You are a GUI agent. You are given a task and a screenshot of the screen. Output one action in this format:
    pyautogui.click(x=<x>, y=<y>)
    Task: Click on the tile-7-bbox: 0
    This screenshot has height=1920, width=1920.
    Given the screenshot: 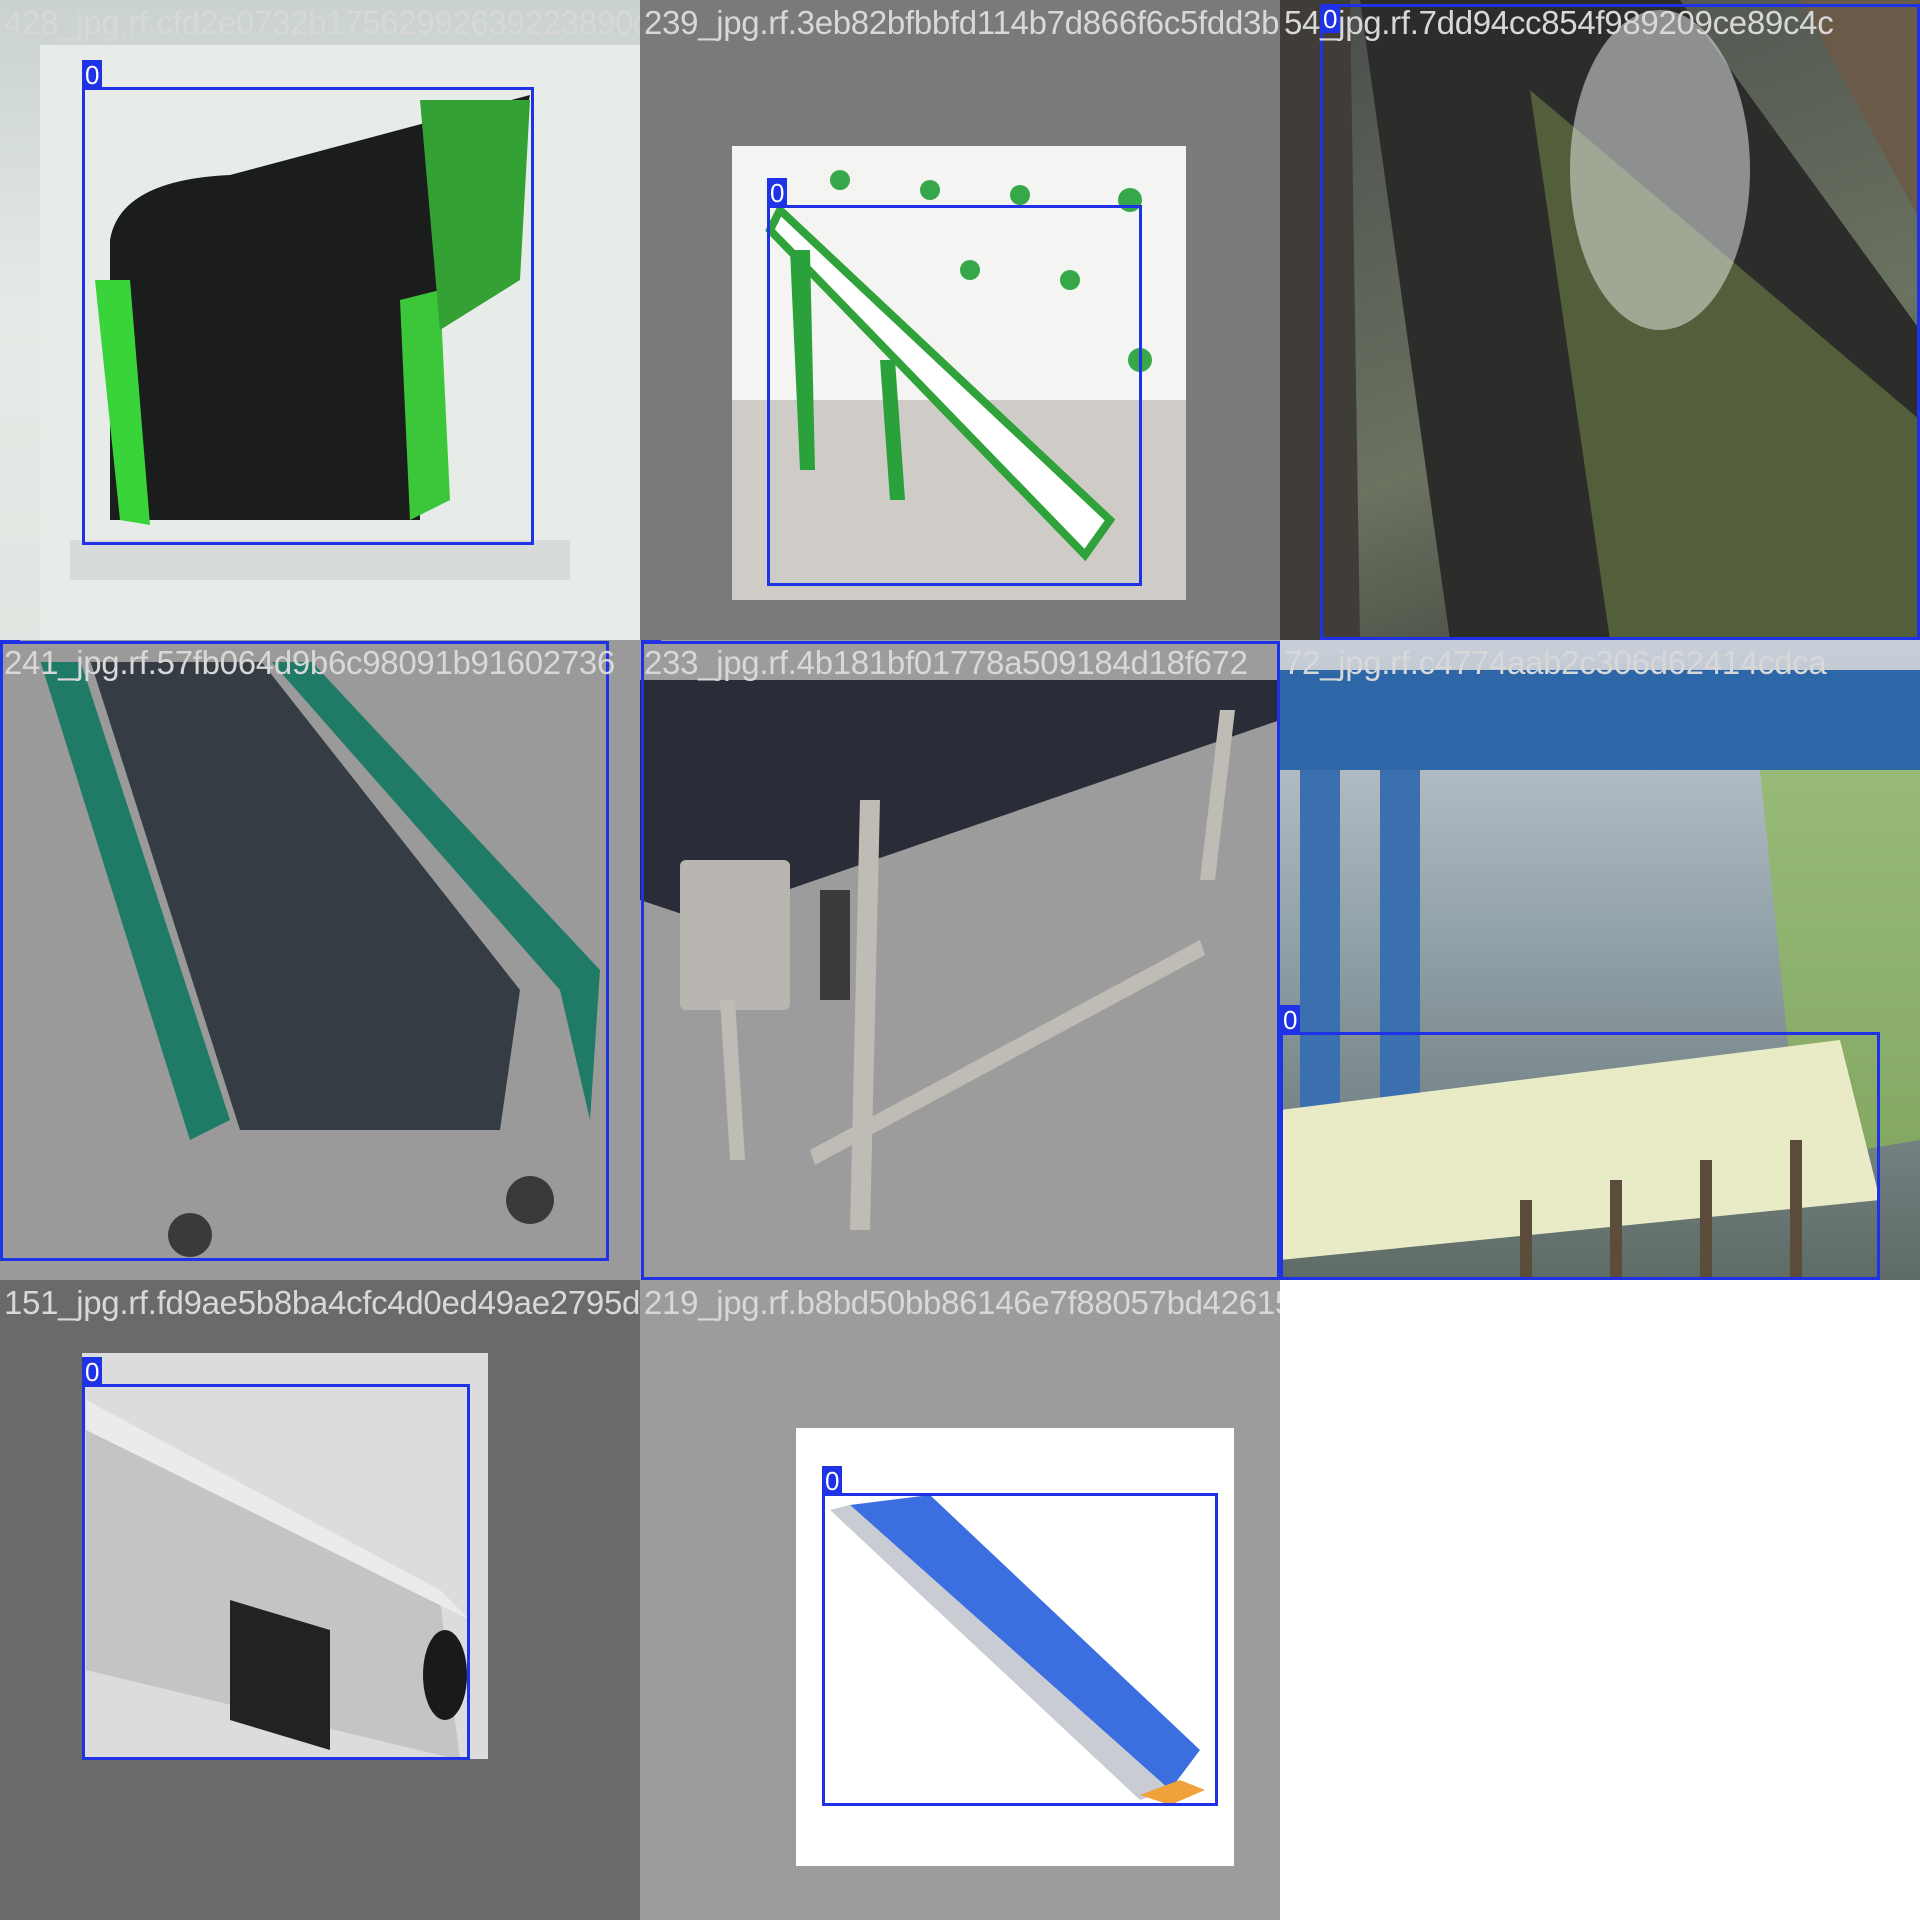 What is the action you would take?
    pyautogui.click(x=276, y=1558)
    